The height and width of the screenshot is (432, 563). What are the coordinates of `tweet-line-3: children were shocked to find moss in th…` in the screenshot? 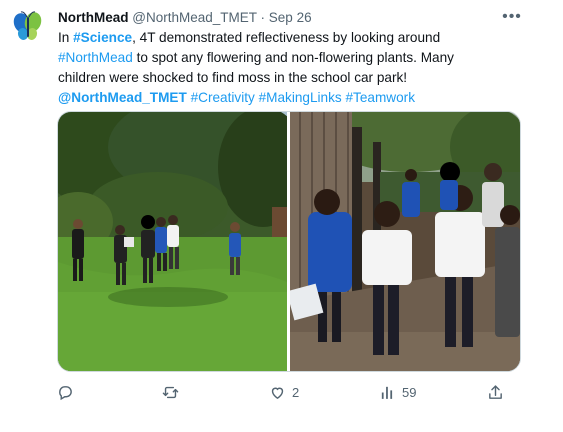 It's located at (233, 77).